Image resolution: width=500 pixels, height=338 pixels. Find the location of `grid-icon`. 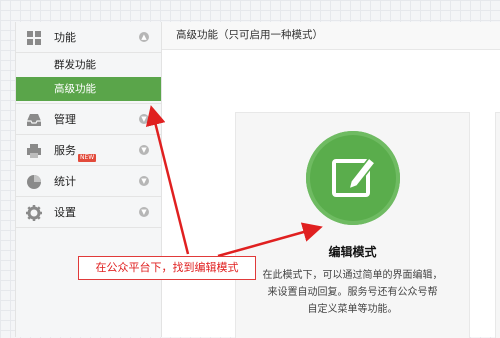

grid-icon is located at coordinates (34, 38).